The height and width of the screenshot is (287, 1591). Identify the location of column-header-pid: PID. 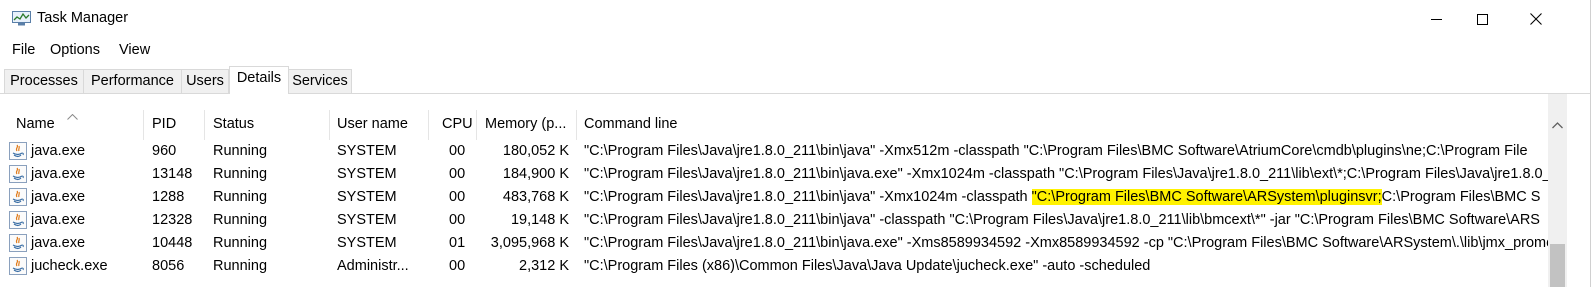
(164, 124).